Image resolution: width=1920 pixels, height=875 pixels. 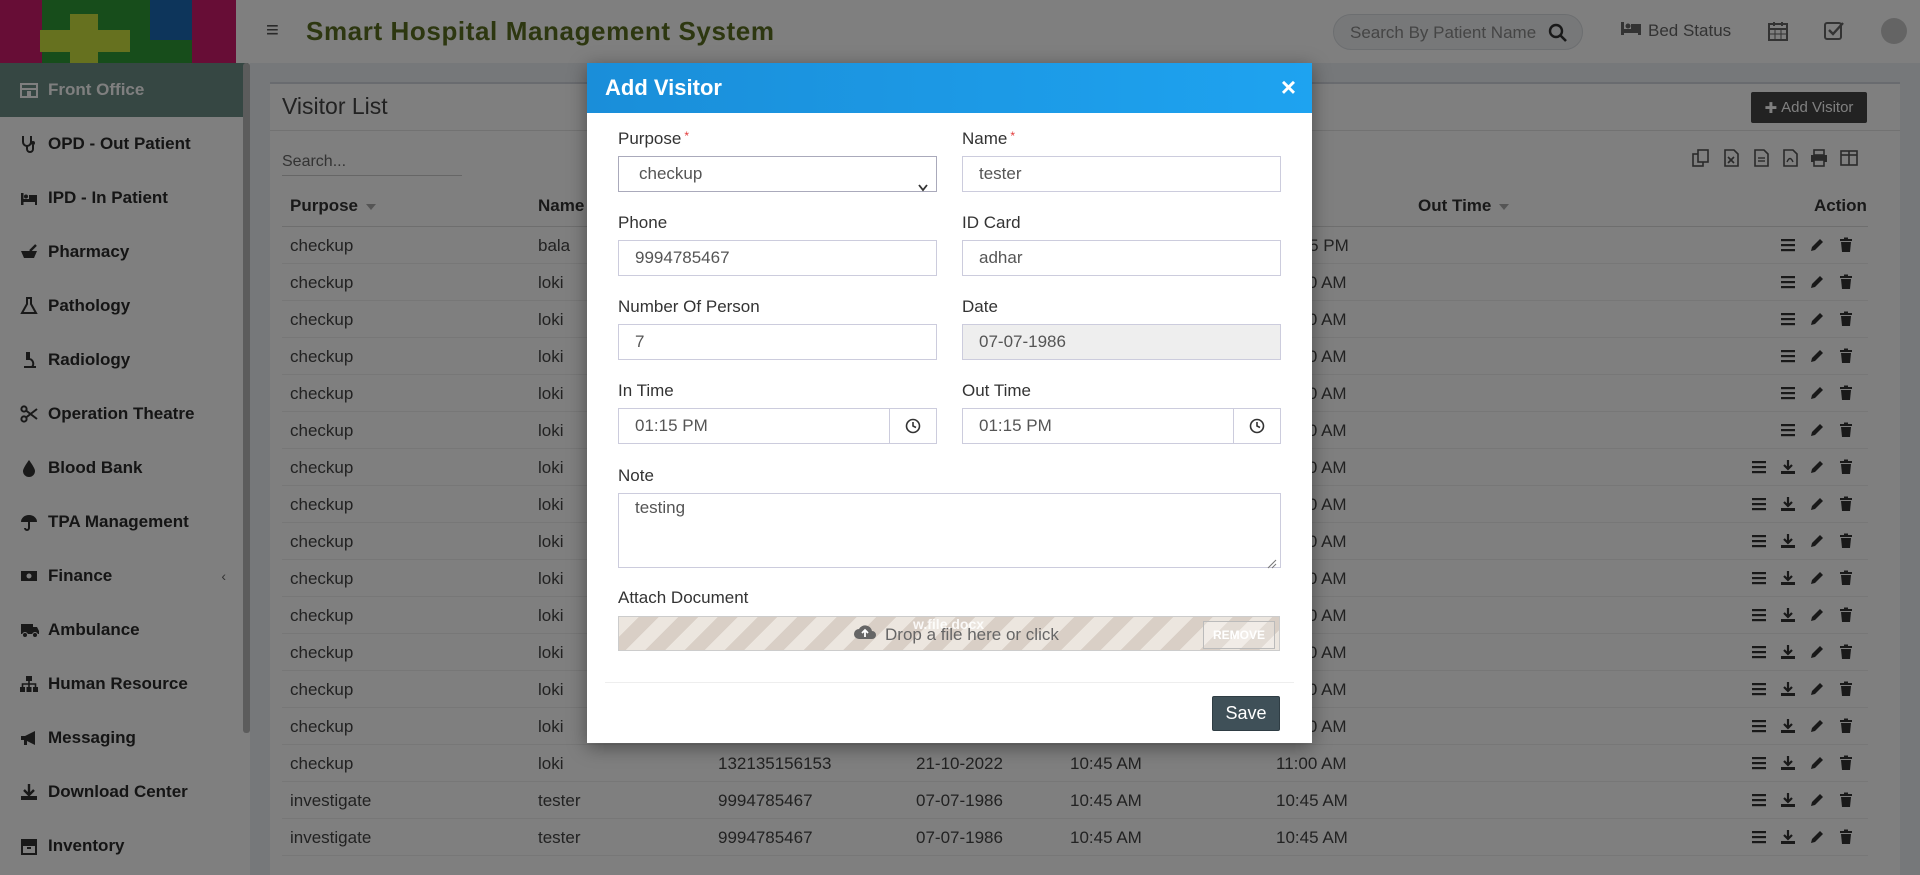 I want to click on date-label: Date, so click(x=980, y=306).